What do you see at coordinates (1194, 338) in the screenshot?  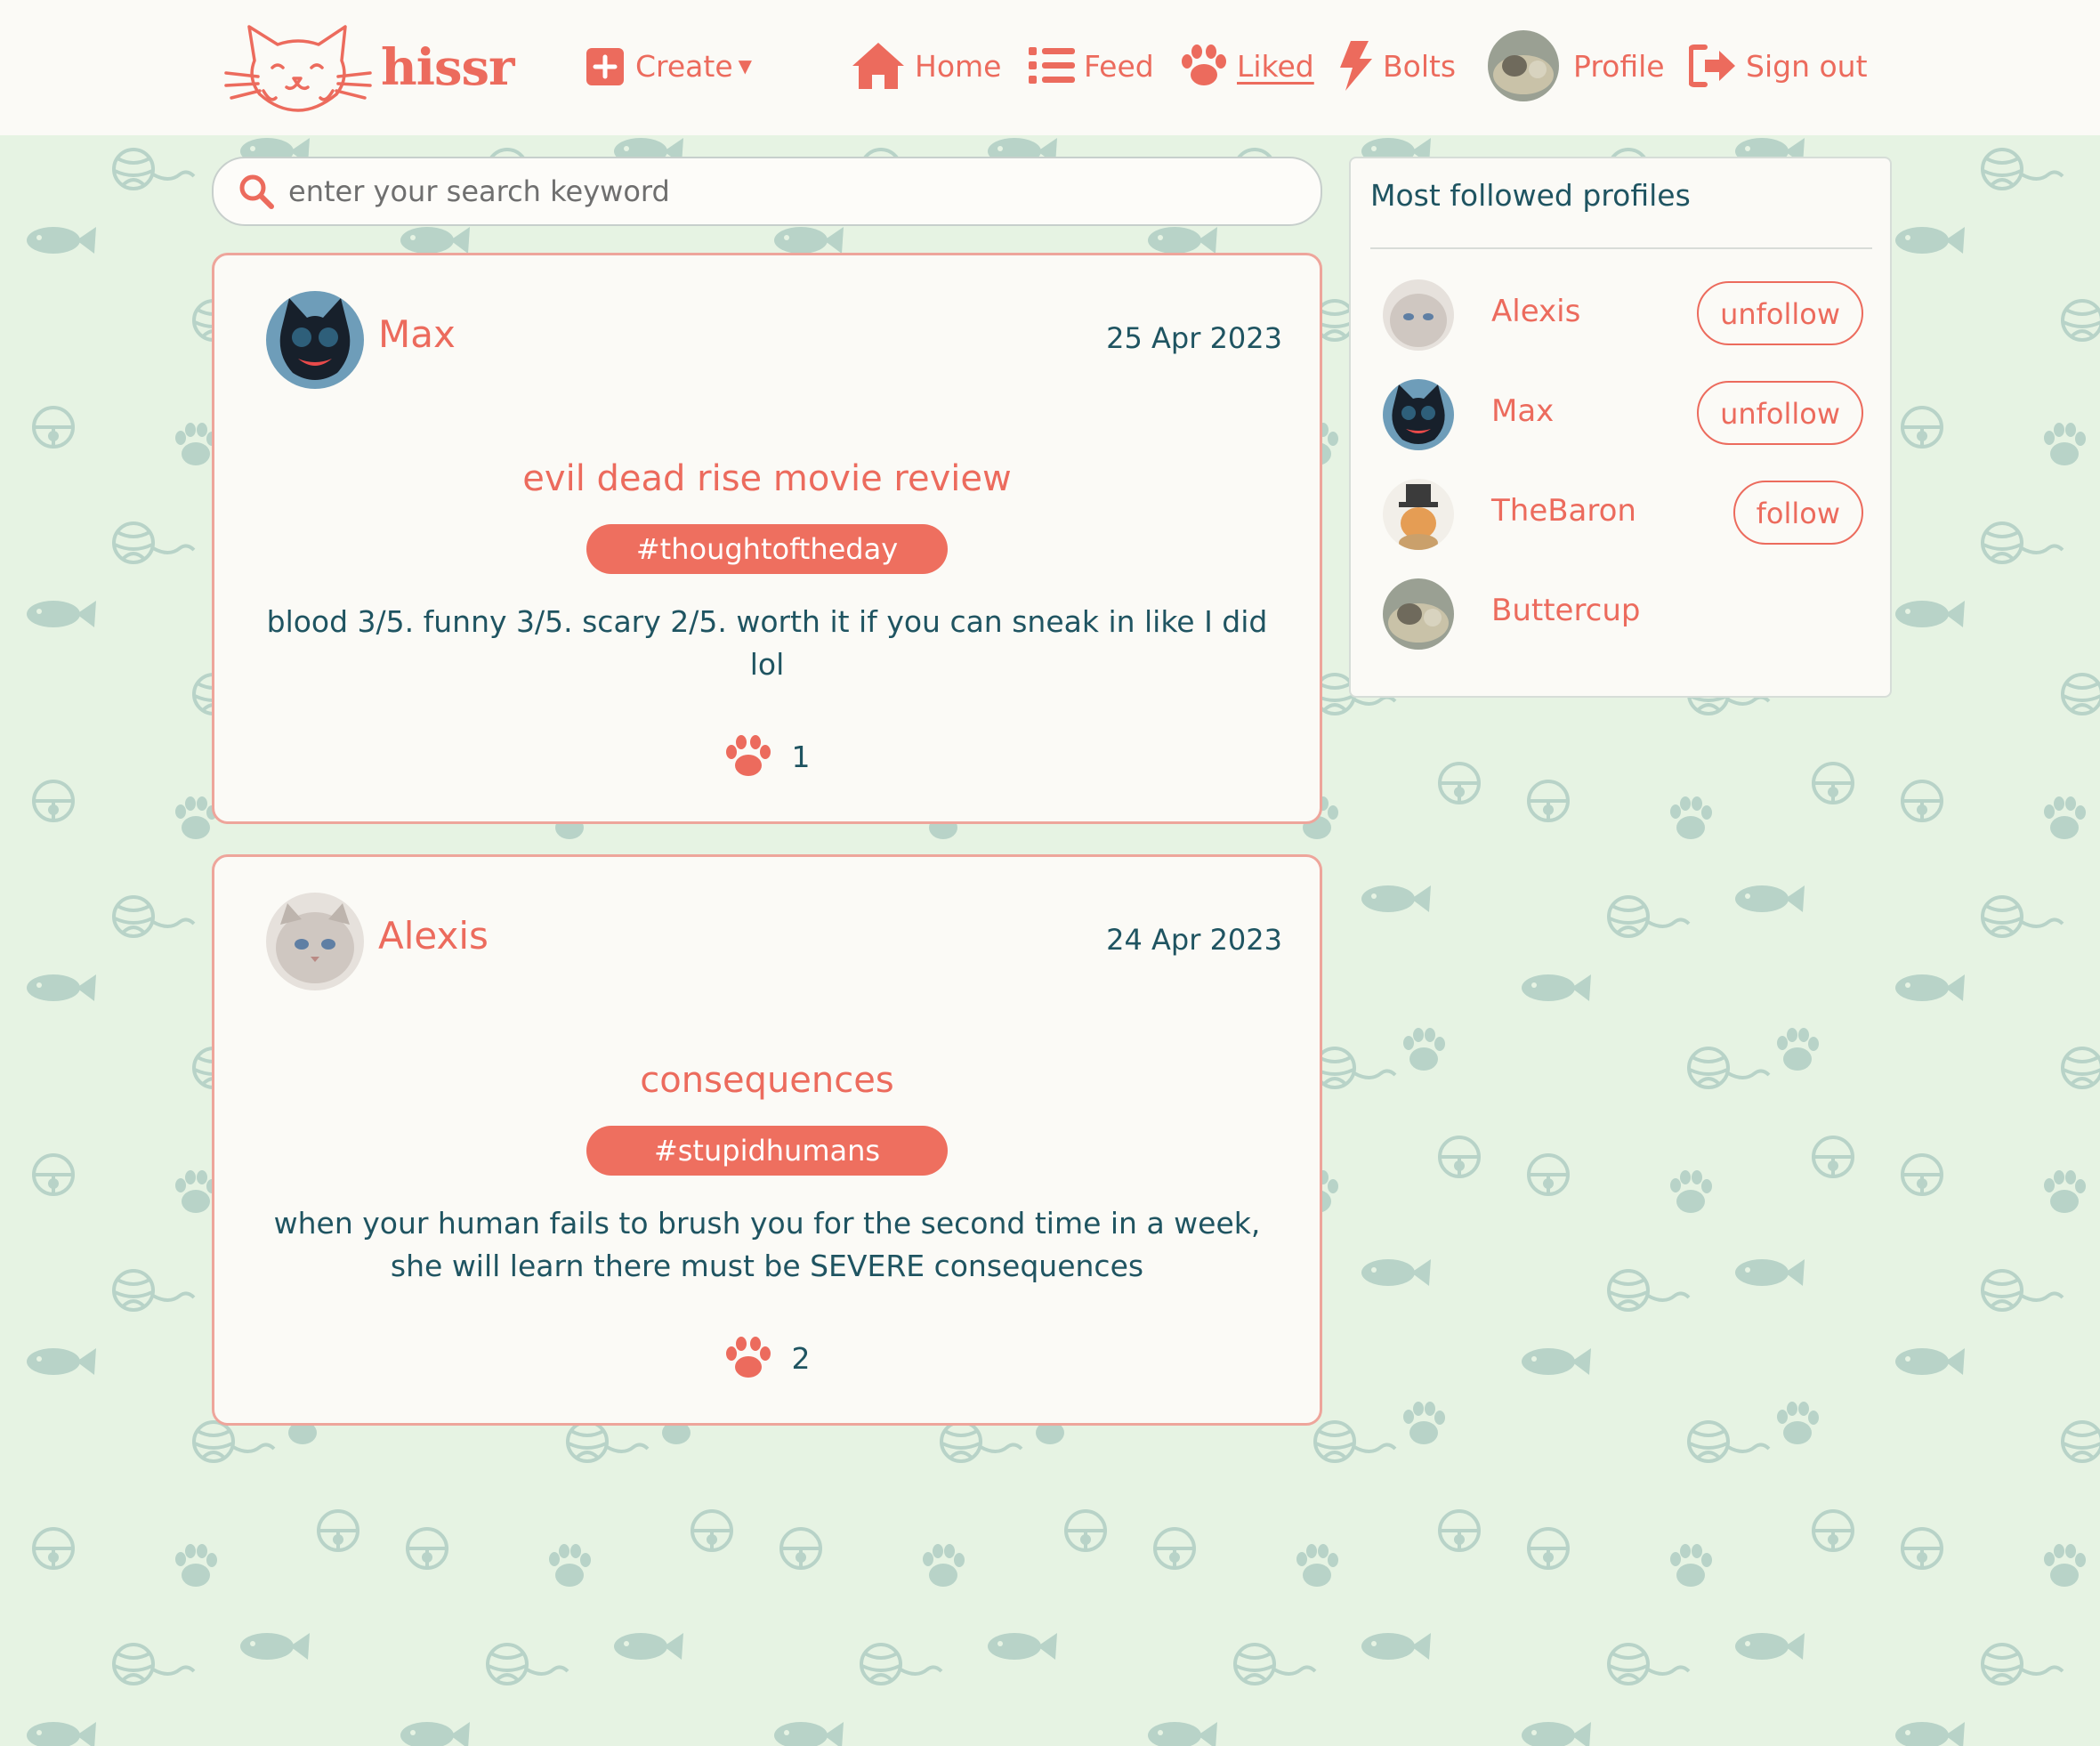 I see `post-date: 25 Apr 2023` at bounding box center [1194, 338].